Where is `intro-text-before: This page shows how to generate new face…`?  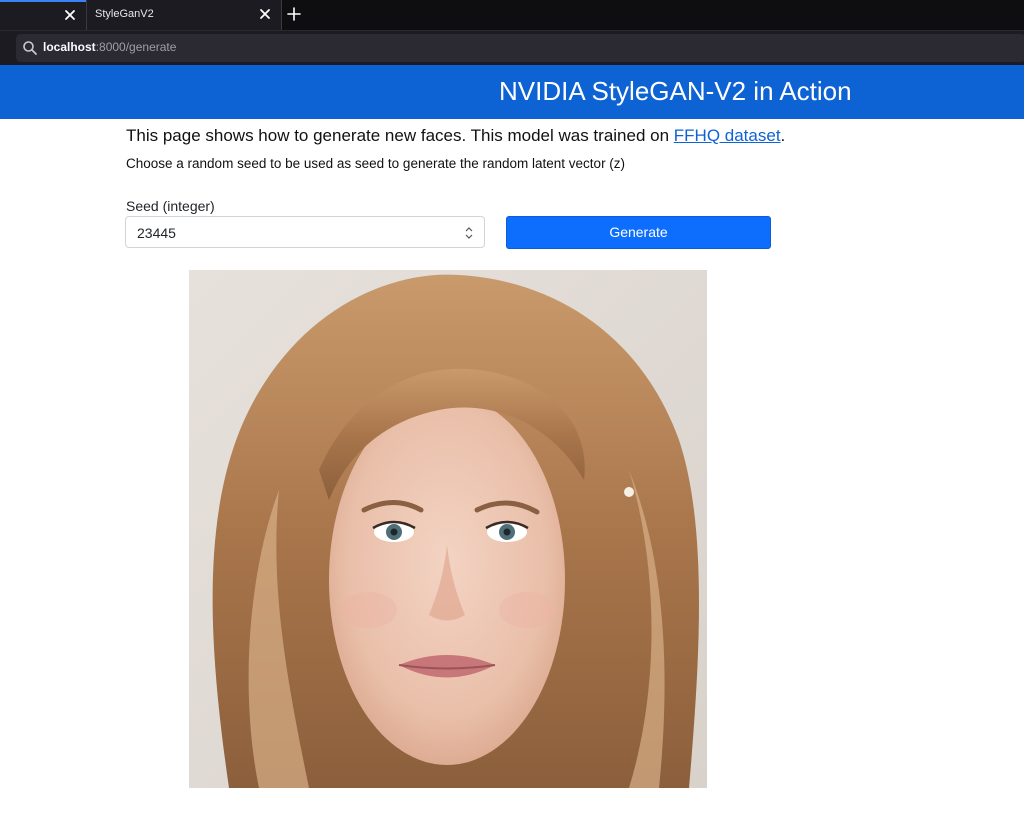
intro-text-before: This page shows how to generate new face… is located at coordinates (400, 135).